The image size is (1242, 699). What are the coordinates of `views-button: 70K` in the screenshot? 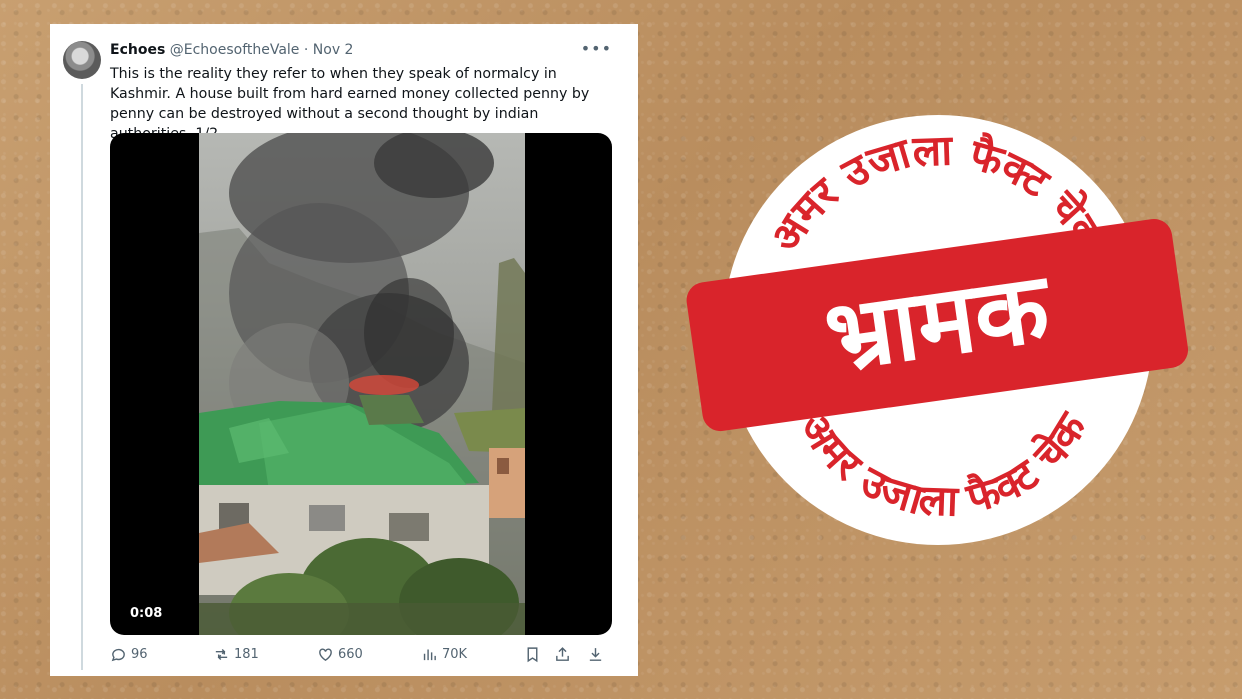 It's located at (444, 654).